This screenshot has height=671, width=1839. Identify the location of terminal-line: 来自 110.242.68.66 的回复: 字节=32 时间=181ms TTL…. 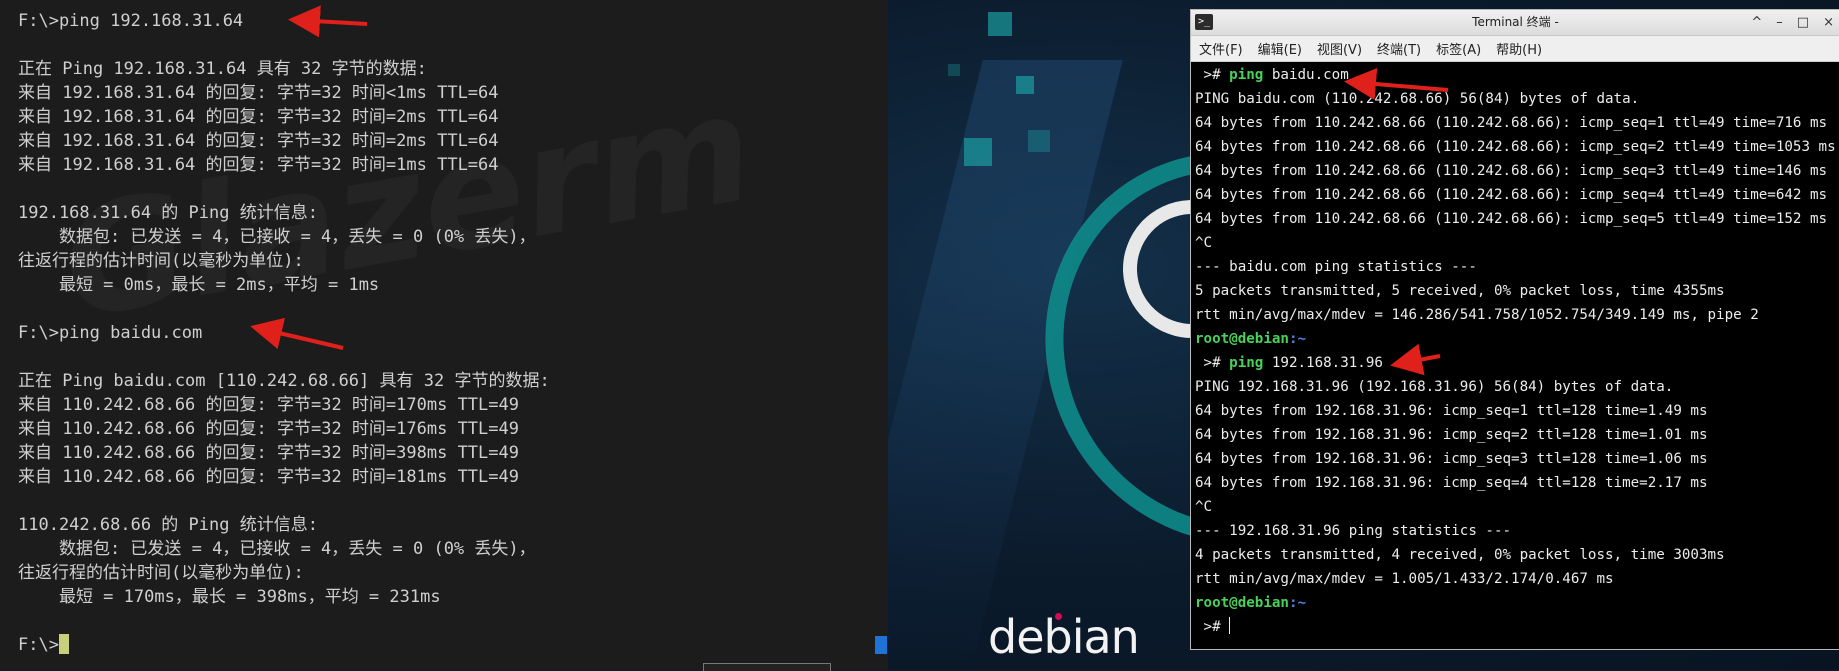
(268, 477).